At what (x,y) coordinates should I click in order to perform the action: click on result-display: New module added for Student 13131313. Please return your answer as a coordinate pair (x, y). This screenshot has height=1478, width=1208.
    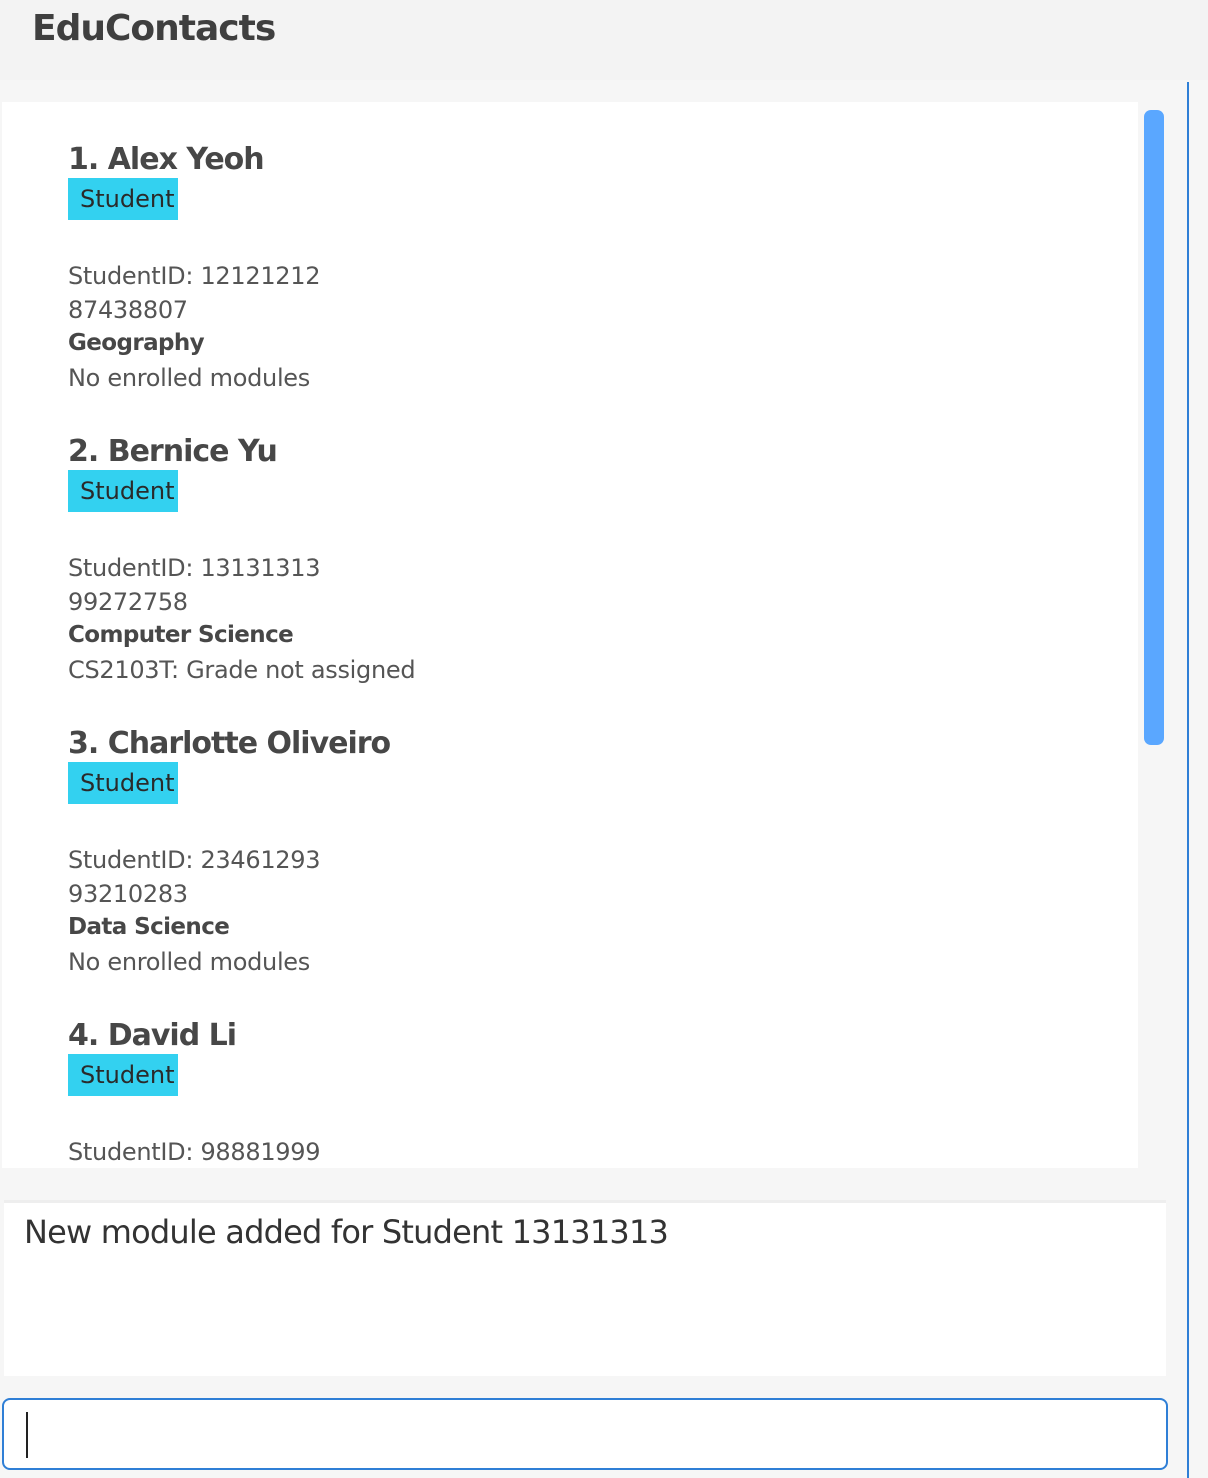
    Looking at the image, I should click on (585, 1288).